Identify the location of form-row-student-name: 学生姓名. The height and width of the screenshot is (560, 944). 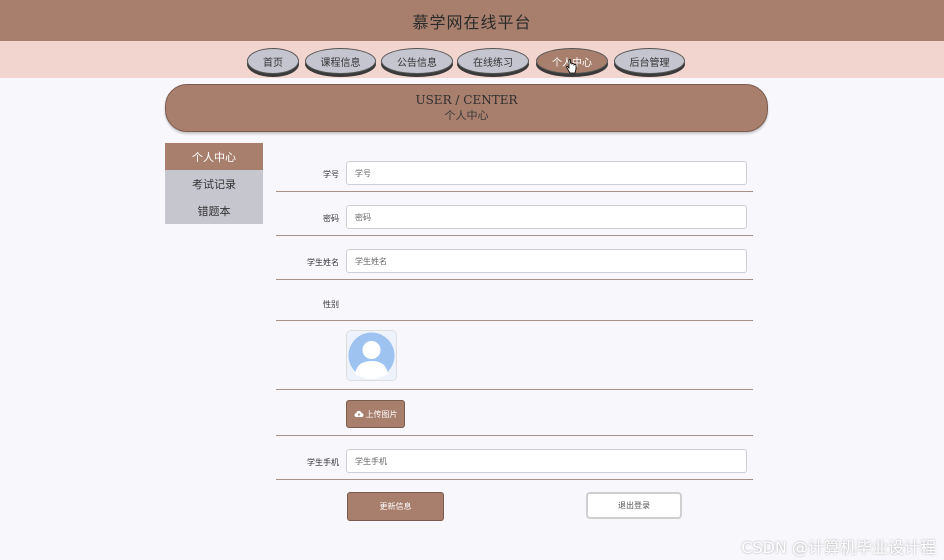
(514, 258).